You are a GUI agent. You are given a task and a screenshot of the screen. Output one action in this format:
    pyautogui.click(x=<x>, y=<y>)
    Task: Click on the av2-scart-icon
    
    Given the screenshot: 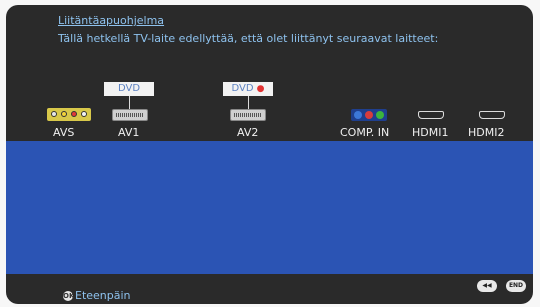 What is the action you would take?
    pyautogui.click(x=248, y=115)
    